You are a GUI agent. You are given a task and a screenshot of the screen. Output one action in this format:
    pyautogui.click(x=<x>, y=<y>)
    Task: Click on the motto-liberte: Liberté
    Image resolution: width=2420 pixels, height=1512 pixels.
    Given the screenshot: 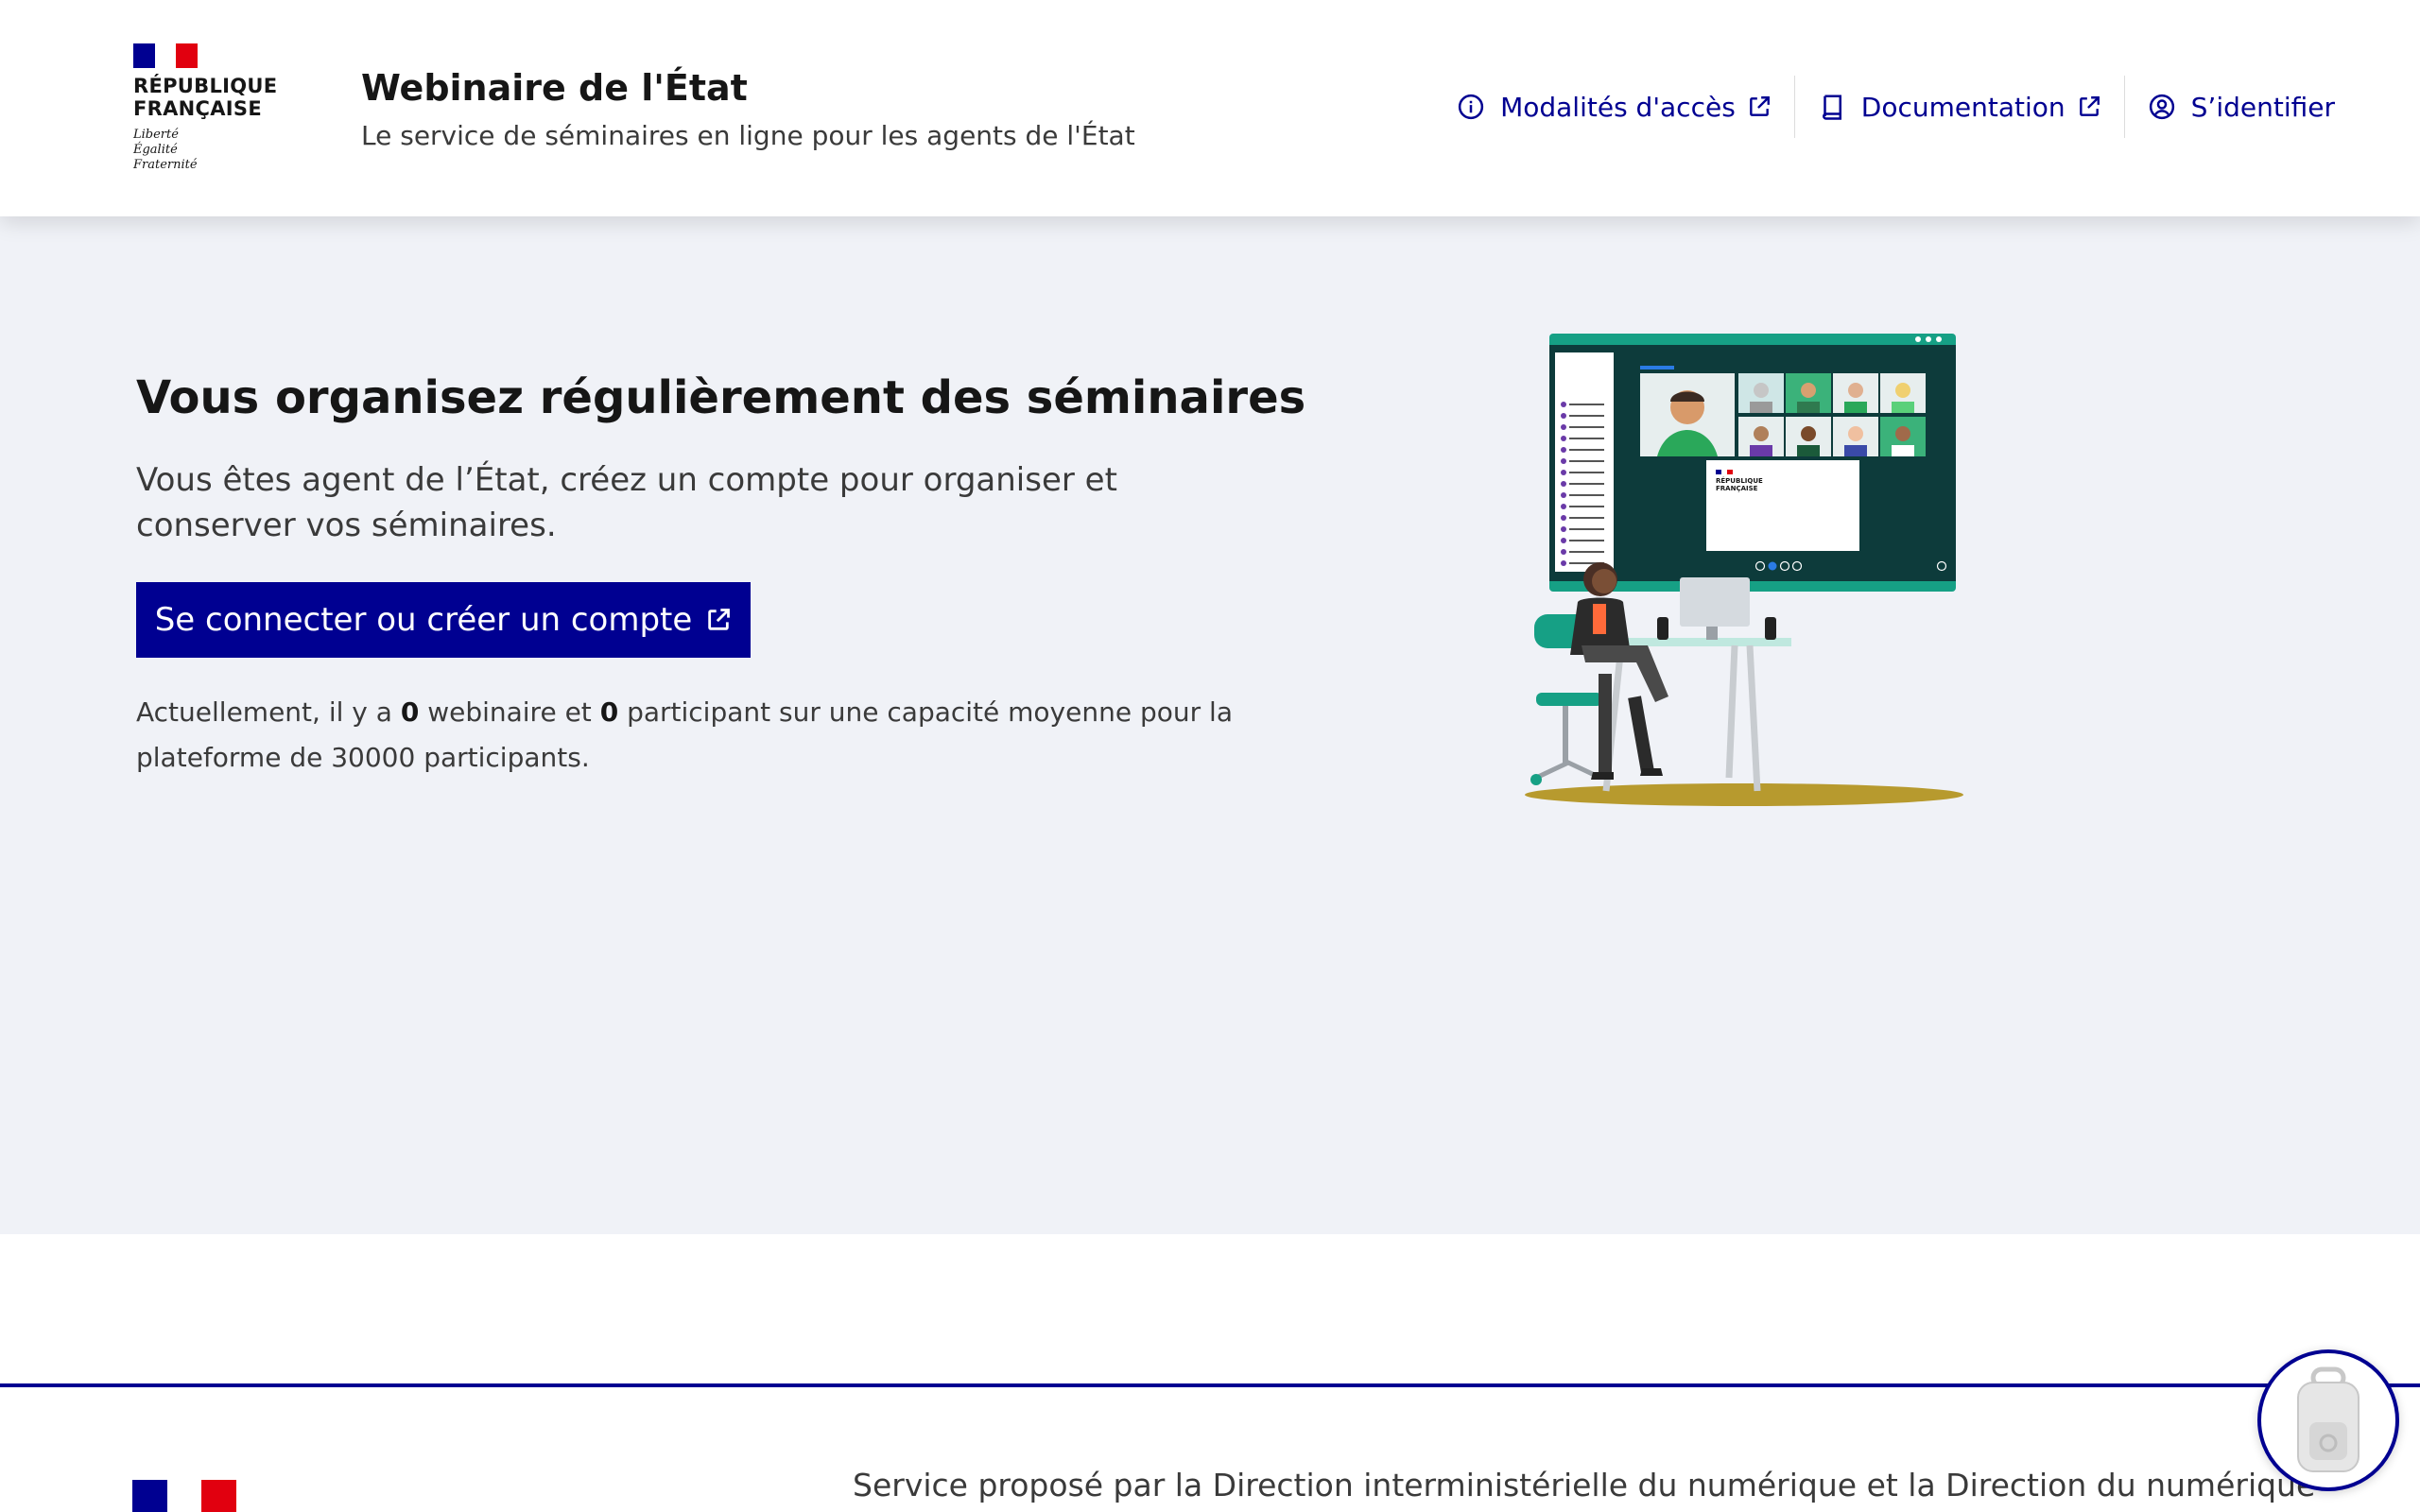 What is the action you would take?
    pyautogui.click(x=156, y=135)
    